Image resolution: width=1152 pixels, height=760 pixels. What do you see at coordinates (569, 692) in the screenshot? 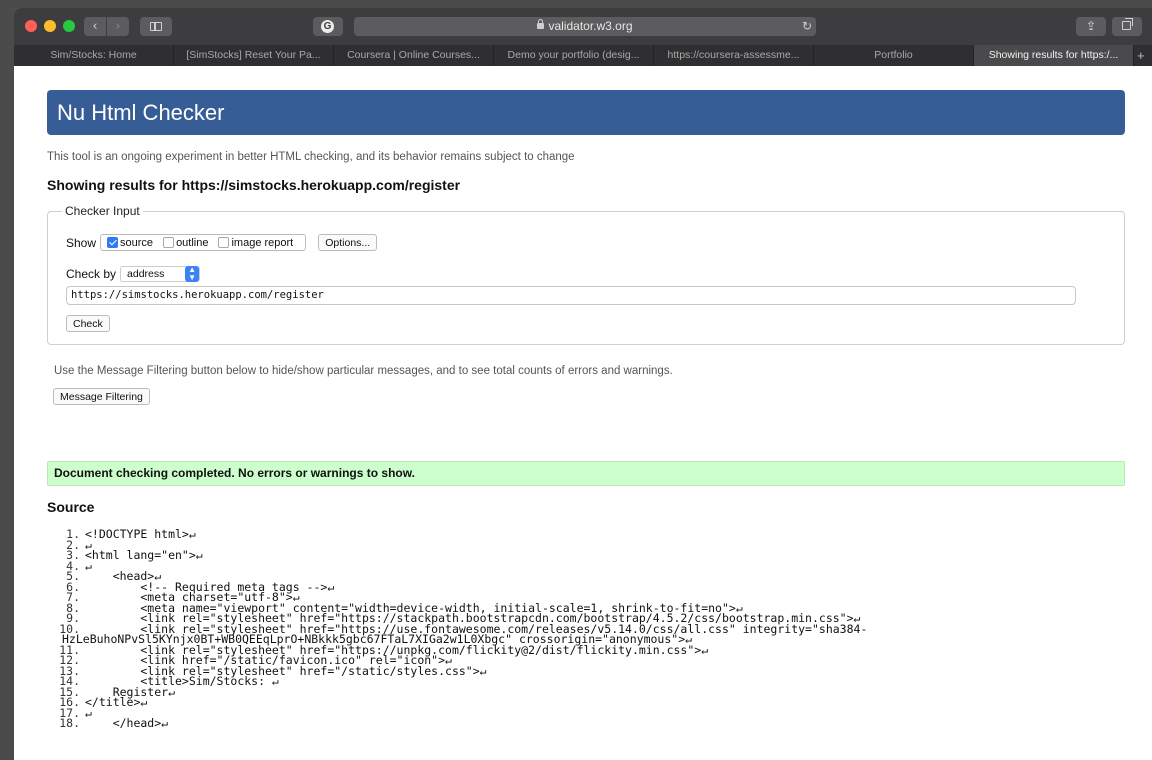
I see `source-line: 15. Register↵` at bounding box center [569, 692].